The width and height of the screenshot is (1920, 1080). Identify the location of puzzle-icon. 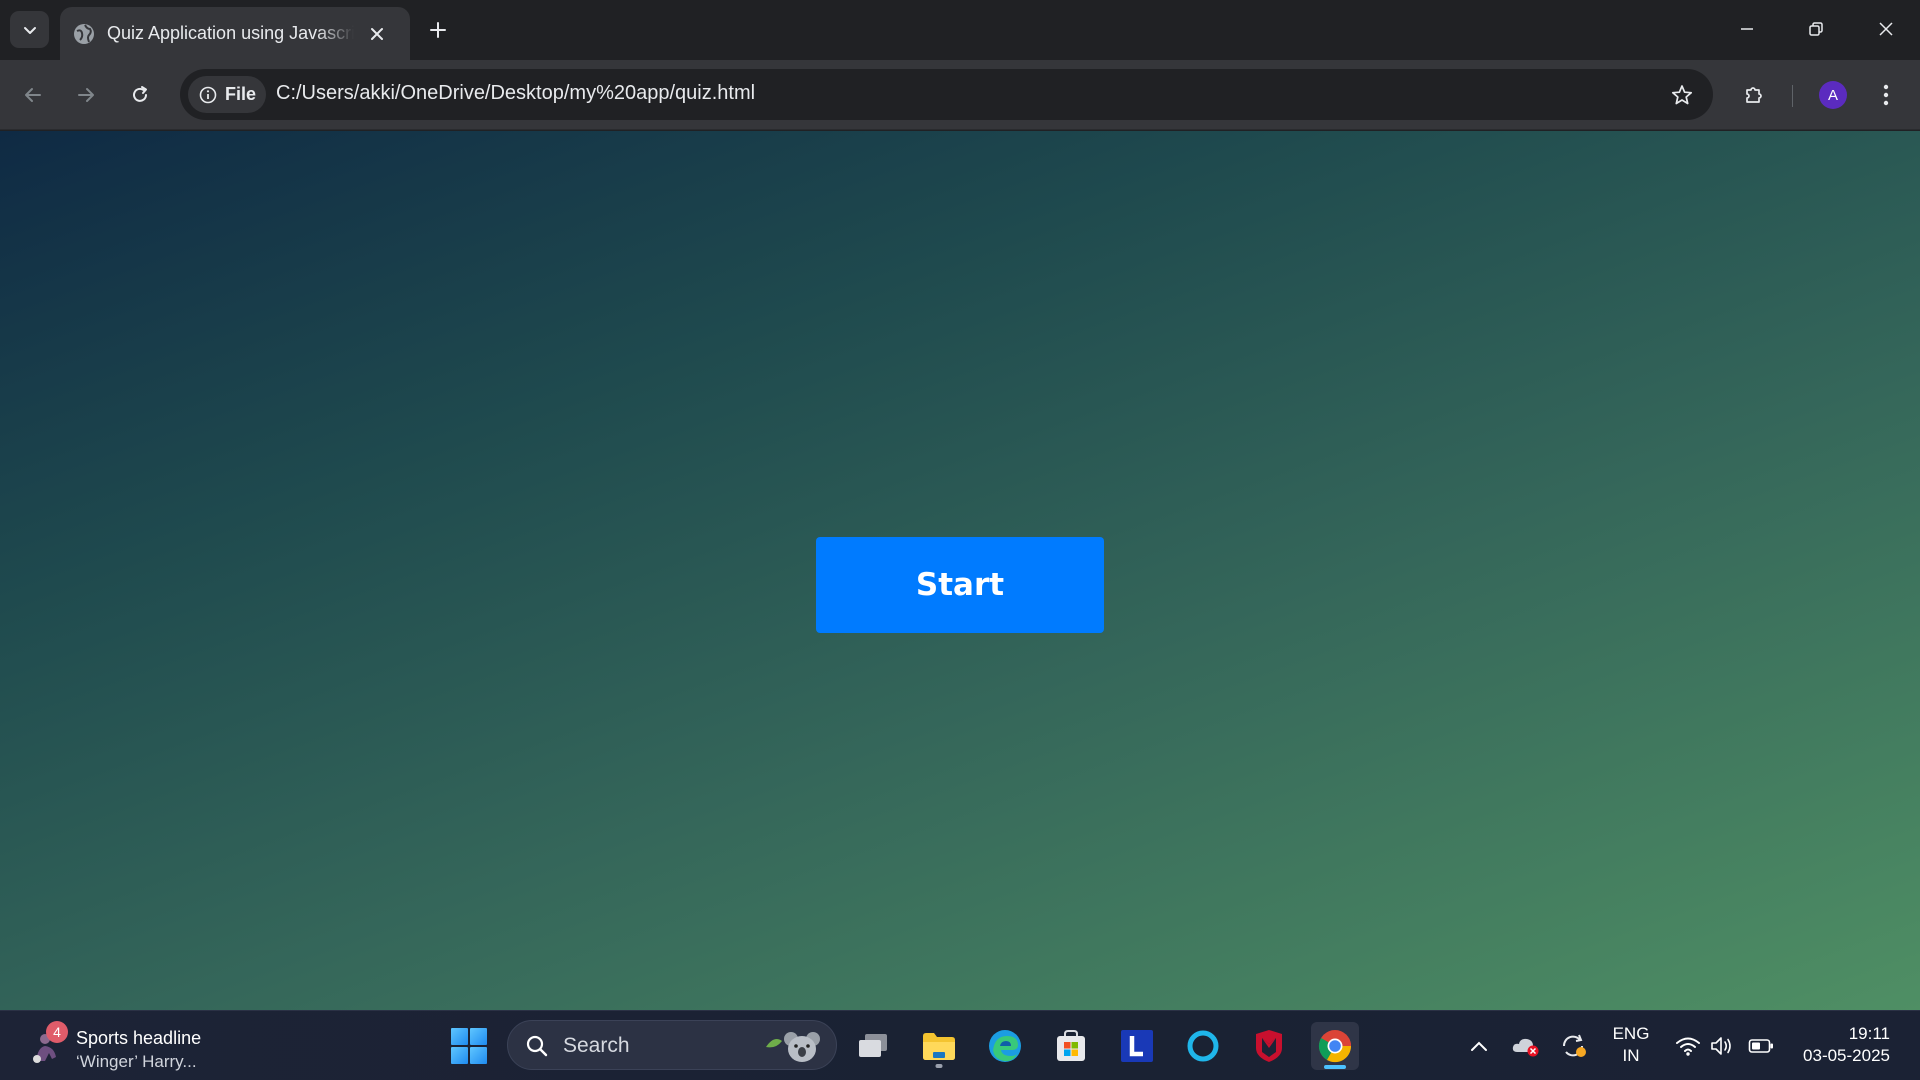
(1754, 95).